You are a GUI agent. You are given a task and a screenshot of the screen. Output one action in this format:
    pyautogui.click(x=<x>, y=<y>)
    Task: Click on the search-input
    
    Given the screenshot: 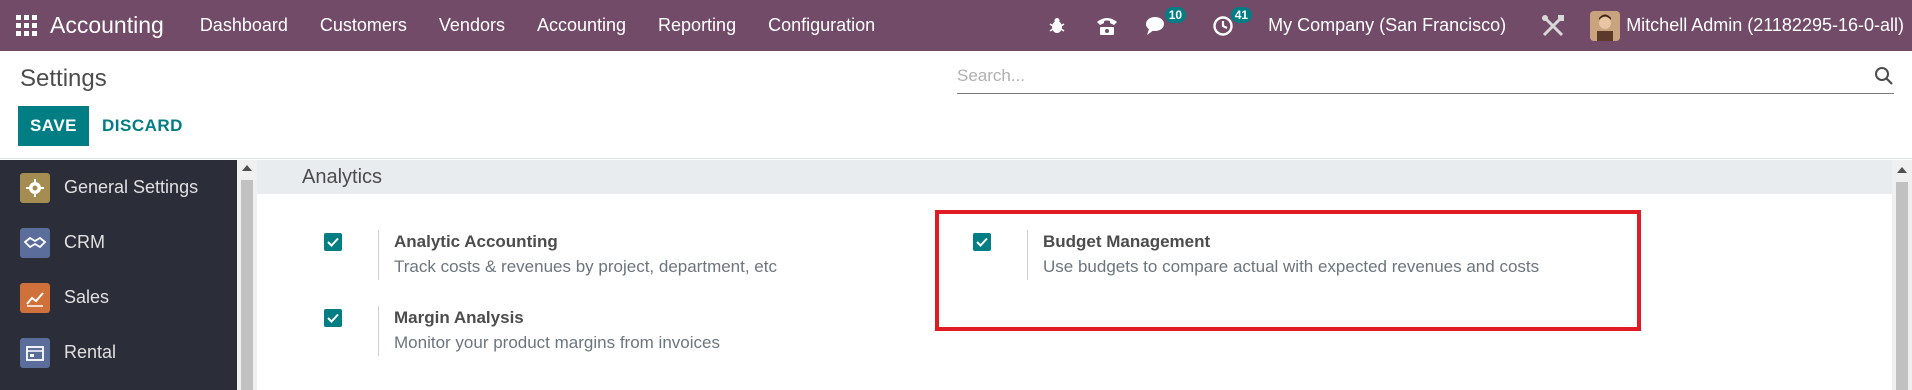 What is the action you would take?
    pyautogui.click(x=1402, y=76)
    